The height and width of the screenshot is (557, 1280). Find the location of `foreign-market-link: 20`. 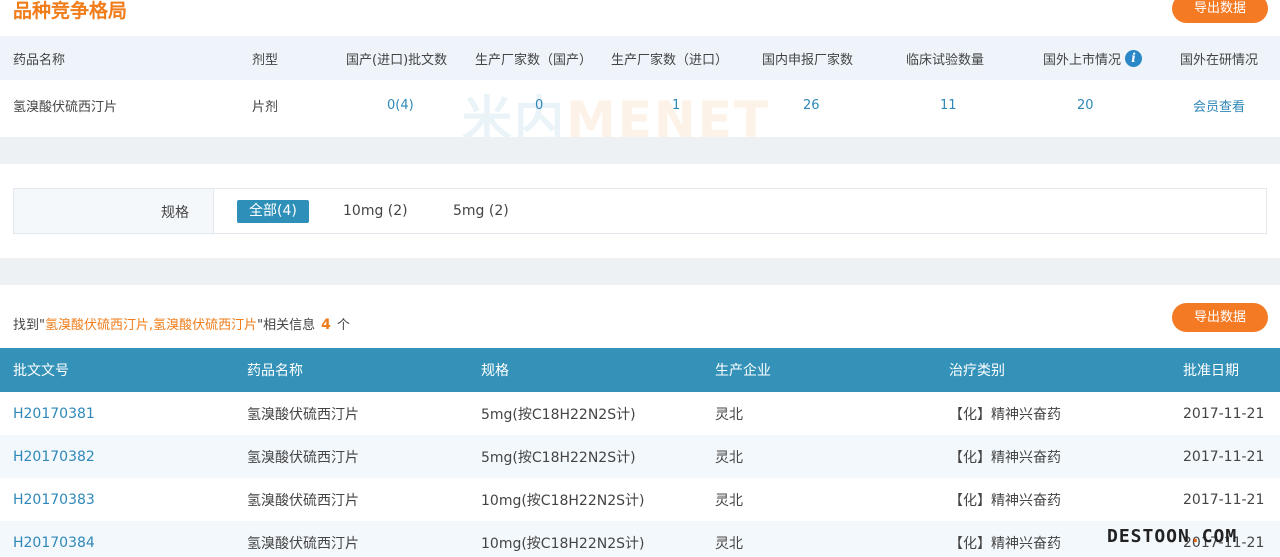

foreign-market-link: 20 is located at coordinates (1085, 105).